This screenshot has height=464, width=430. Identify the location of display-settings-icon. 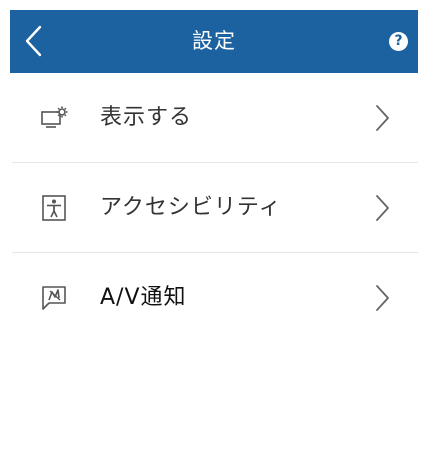
(54, 117).